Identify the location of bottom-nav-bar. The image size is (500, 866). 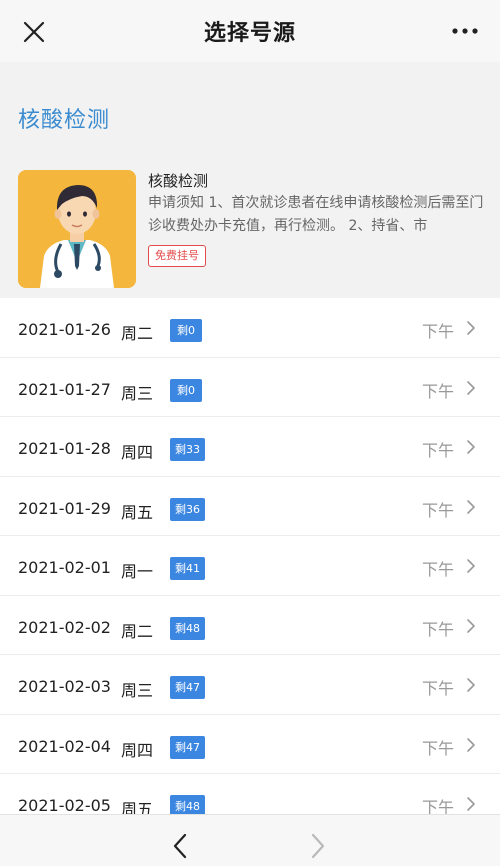
(250, 840).